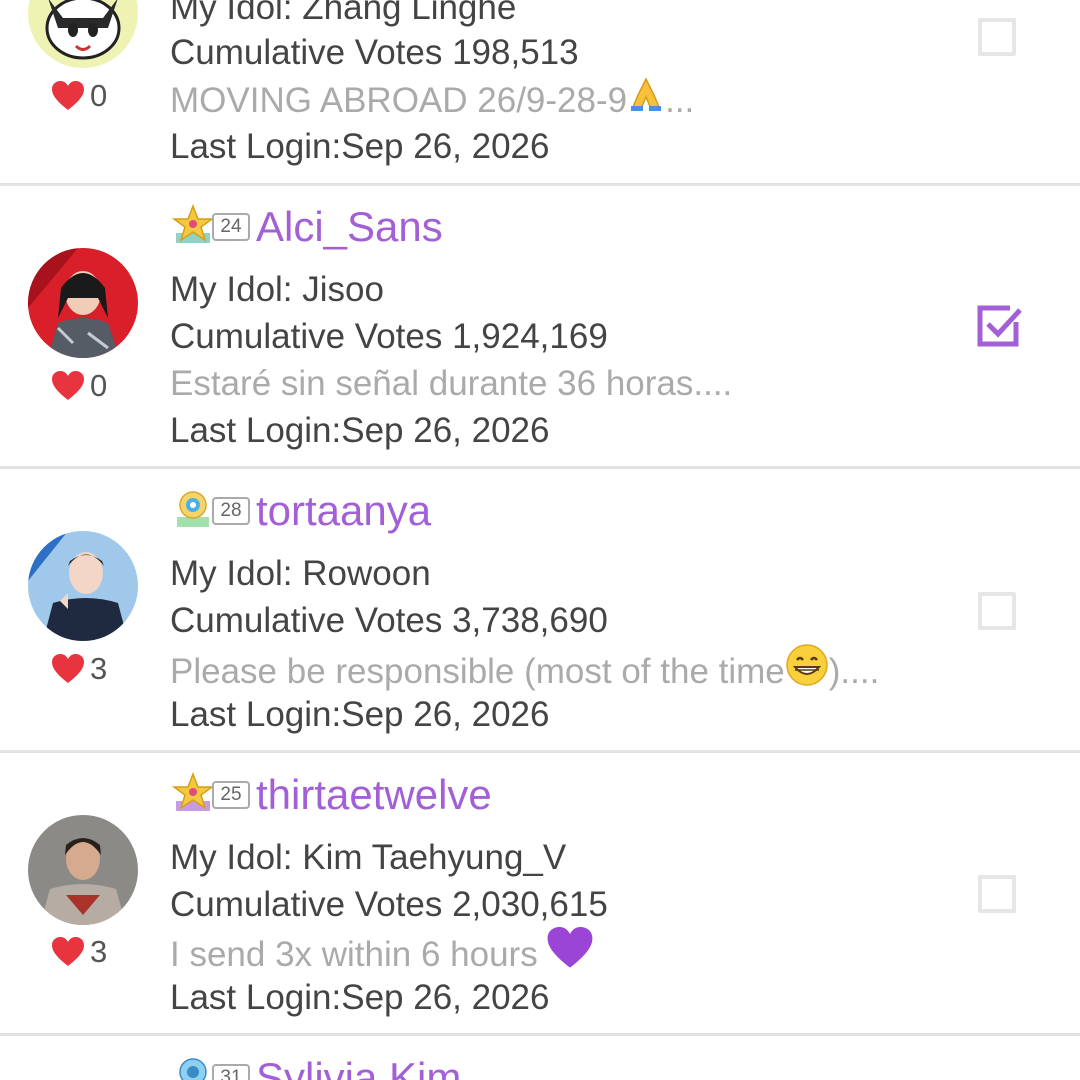  Describe the element at coordinates (389, 904) in the screenshot. I see `votes-text: Cumulative Votes 2,030,615` at that location.